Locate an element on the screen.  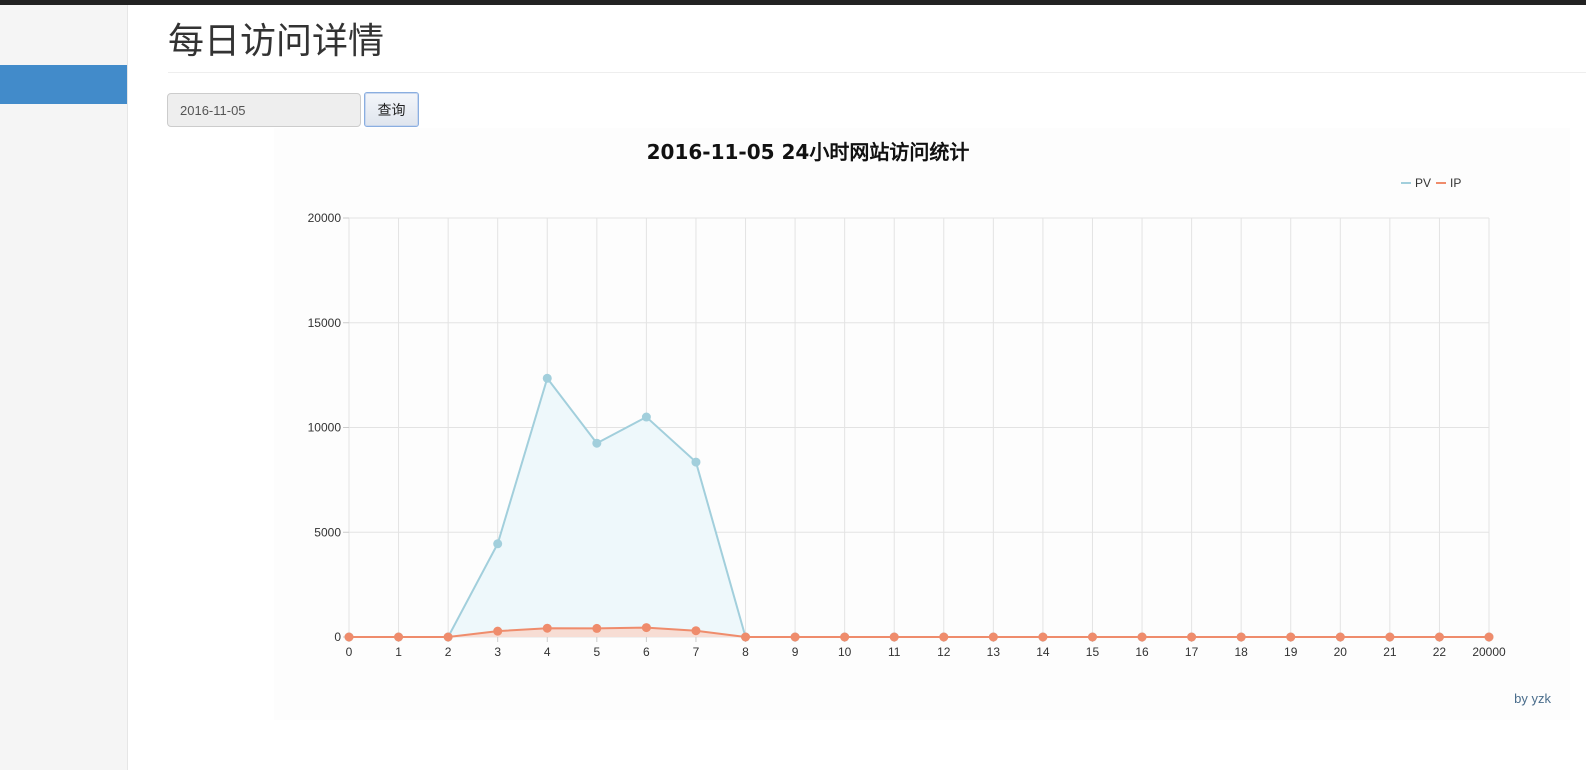
x-tick-label: 17 is located at coordinates (1192, 652).